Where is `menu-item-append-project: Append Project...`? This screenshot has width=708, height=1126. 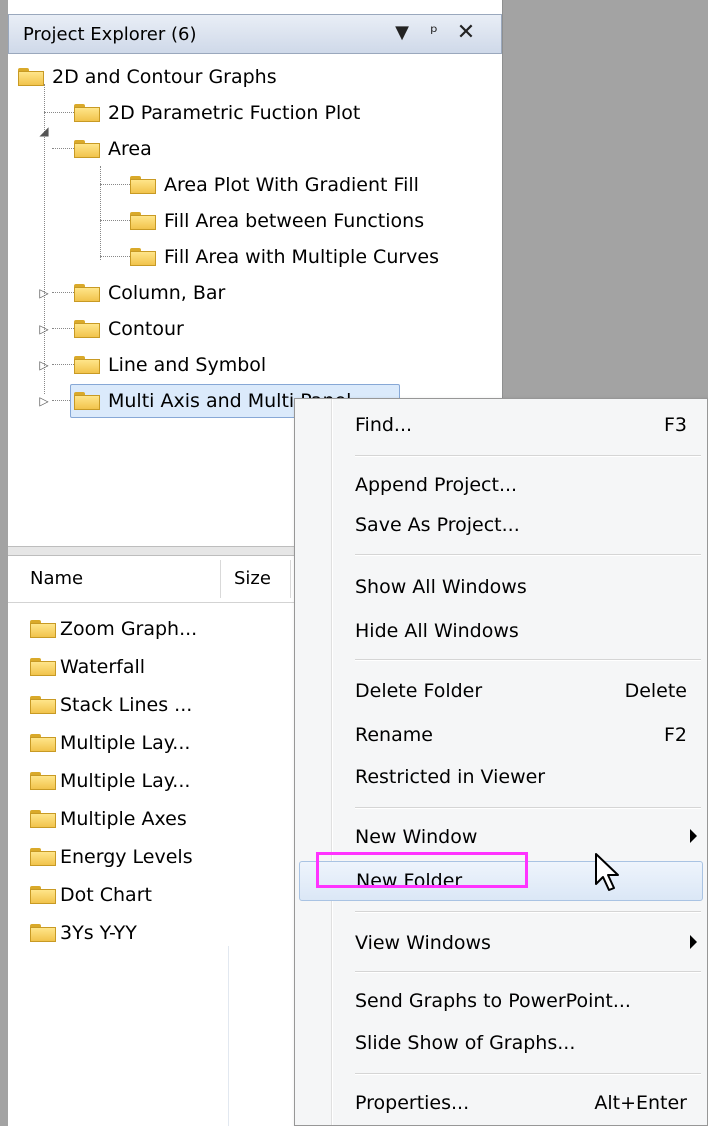 menu-item-append-project: Append Project... is located at coordinates (501, 485).